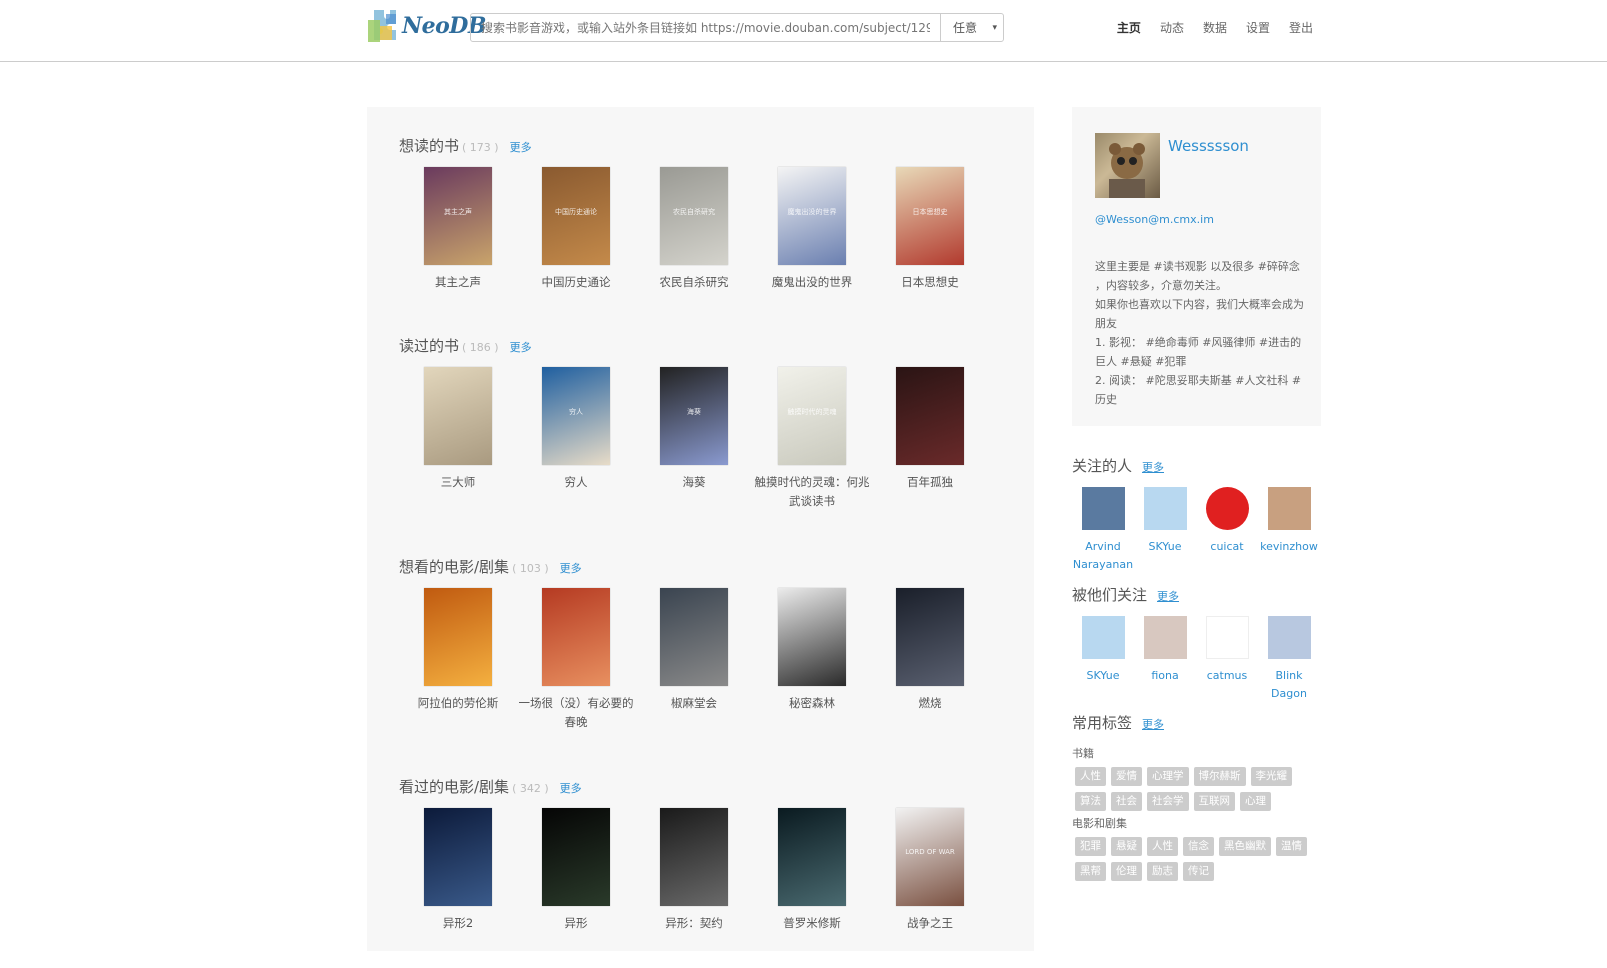 The image size is (1607, 968). I want to click on collection-item: 一场很（没）有必要的春晚, so click(576, 660).